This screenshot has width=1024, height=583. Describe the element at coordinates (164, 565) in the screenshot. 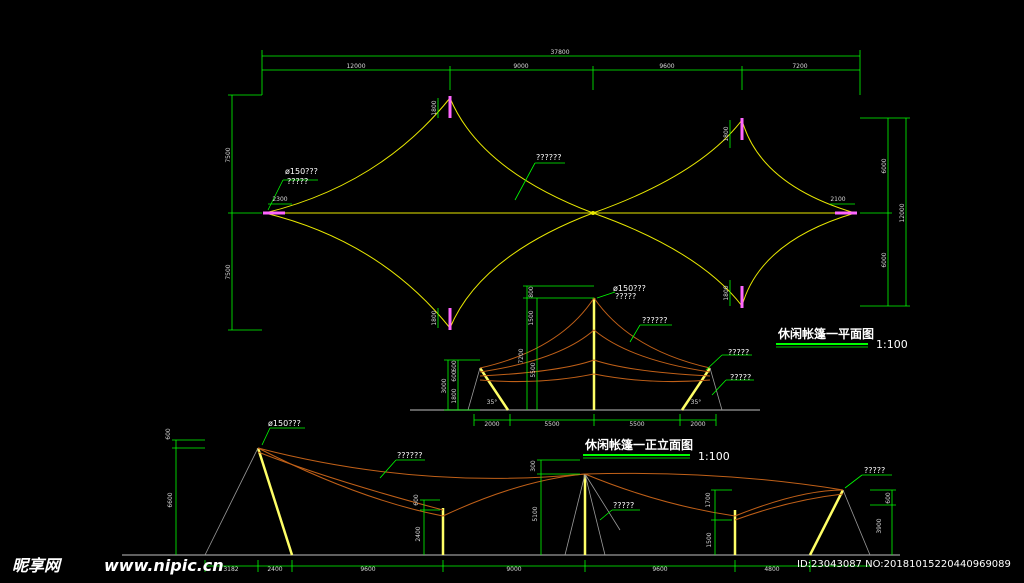

I see `watermark-url: www.nipic.cn` at that location.